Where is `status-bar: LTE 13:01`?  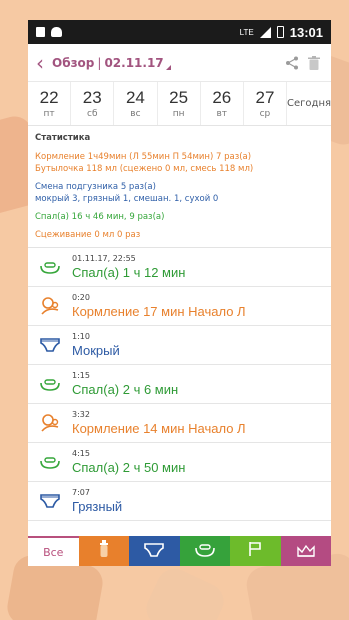
status-bar: LTE 13:01 is located at coordinates (179, 32).